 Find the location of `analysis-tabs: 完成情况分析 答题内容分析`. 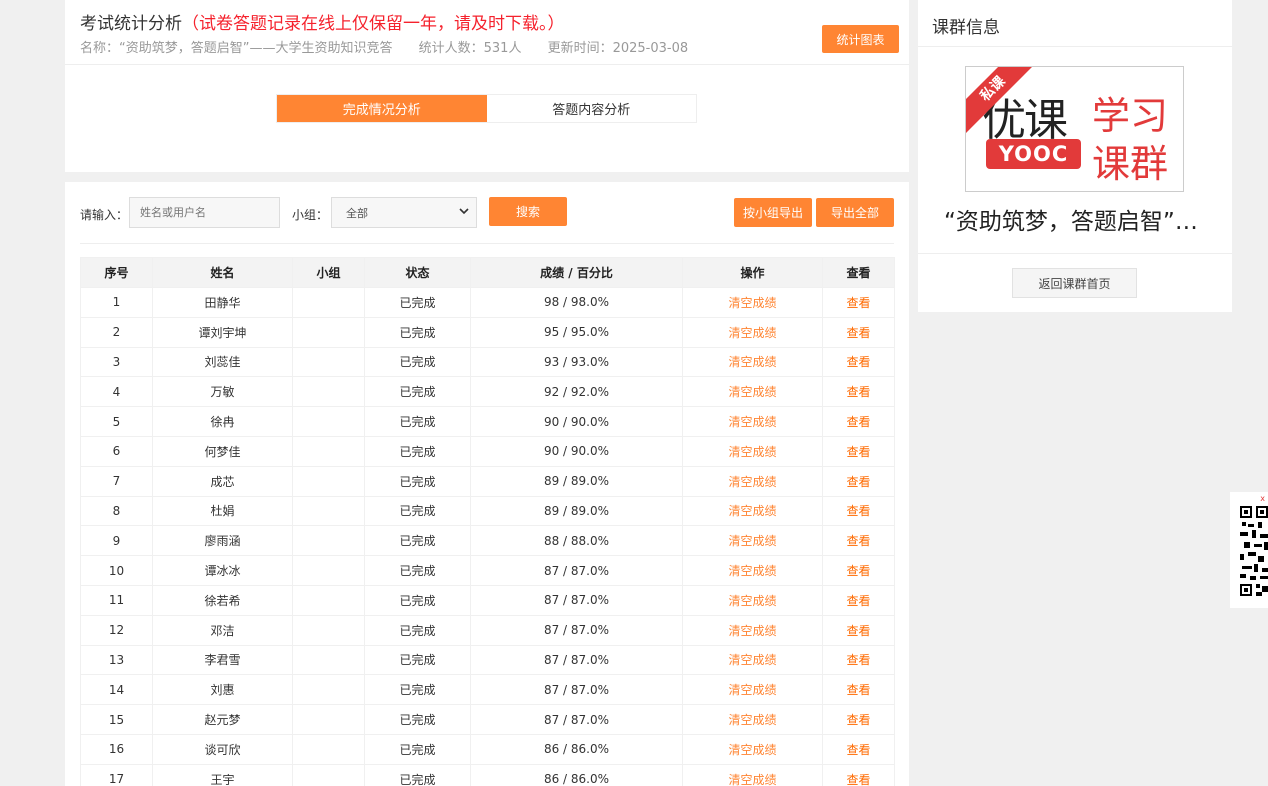

analysis-tabs: 完成情况分析 答题内容分析 is located at coordinates (486, 108).